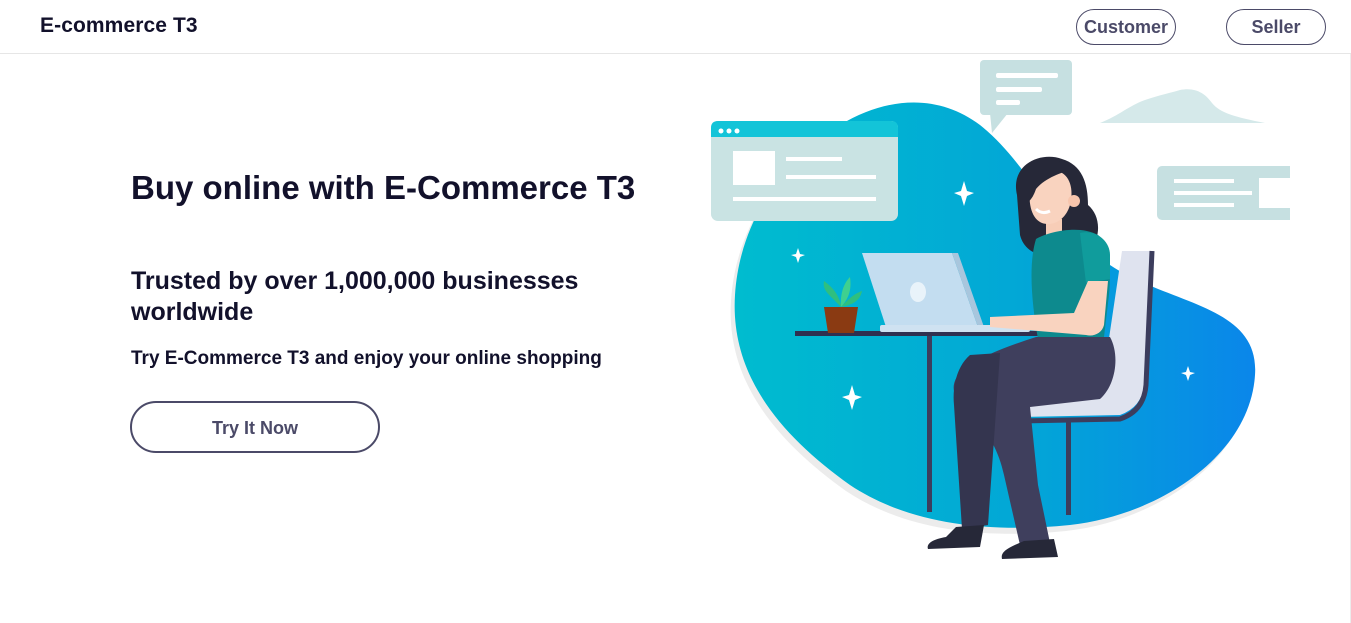  What do you see at coordinates (1276, 27) in the screenshot?
I see `seller-button: Seller` at bounding box center [1276, 27].